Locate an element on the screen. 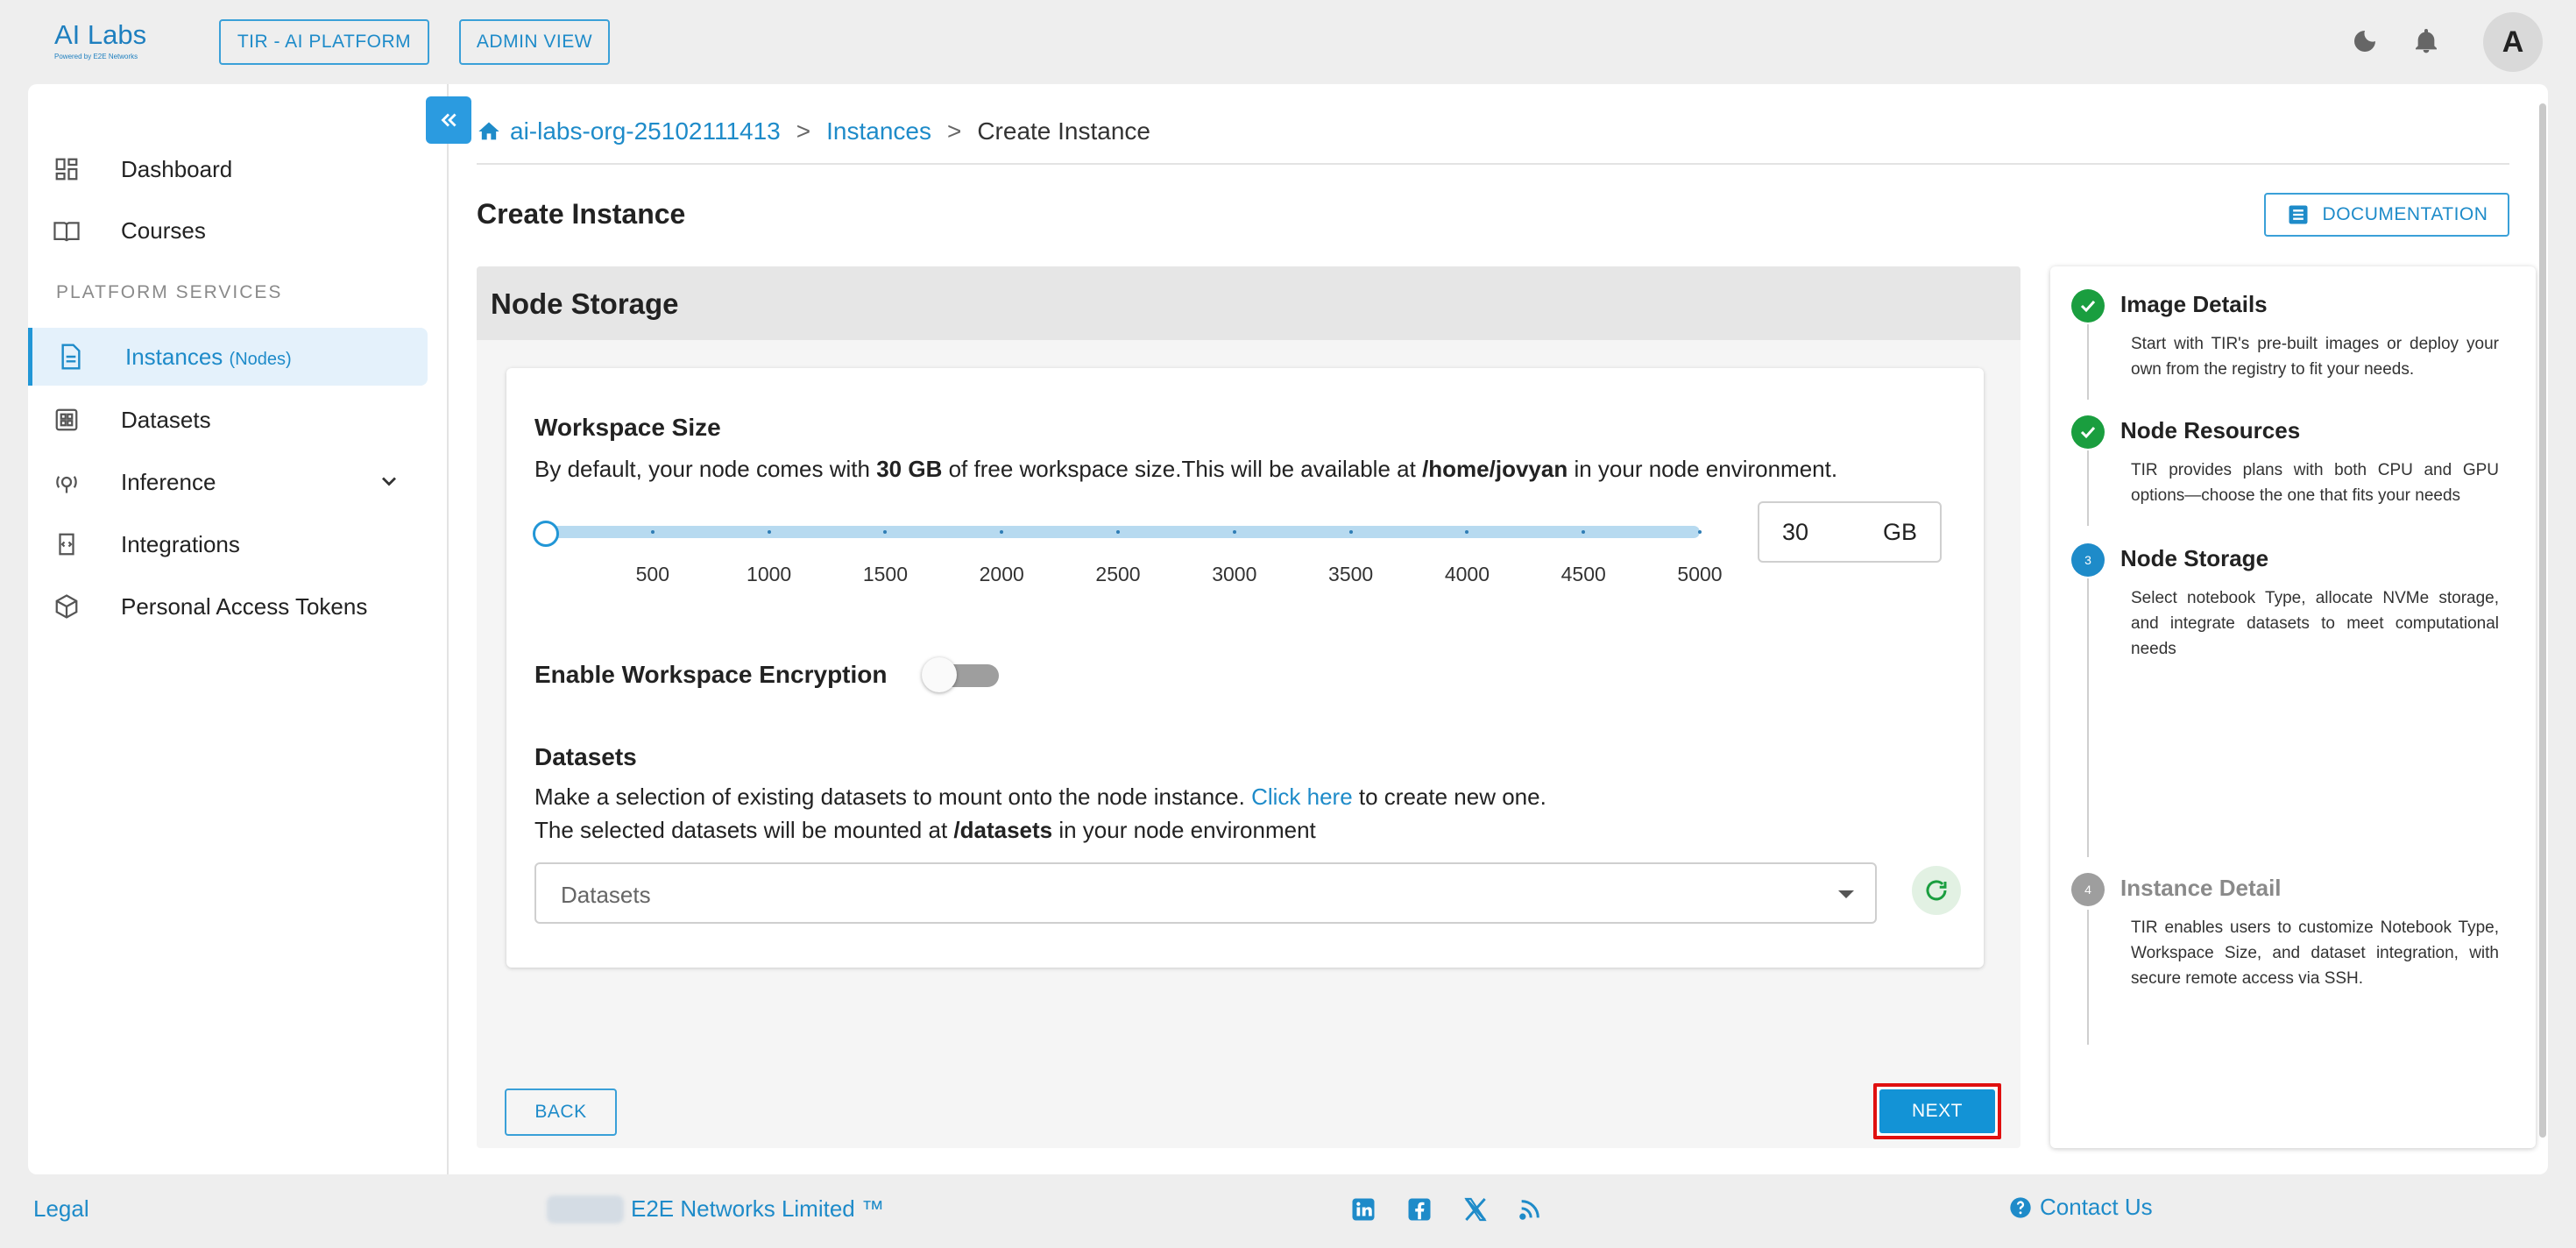 The width and height of the screenshot is (2576, 1248). workspace-size-slider-track is located at coordinates (1122, 532).